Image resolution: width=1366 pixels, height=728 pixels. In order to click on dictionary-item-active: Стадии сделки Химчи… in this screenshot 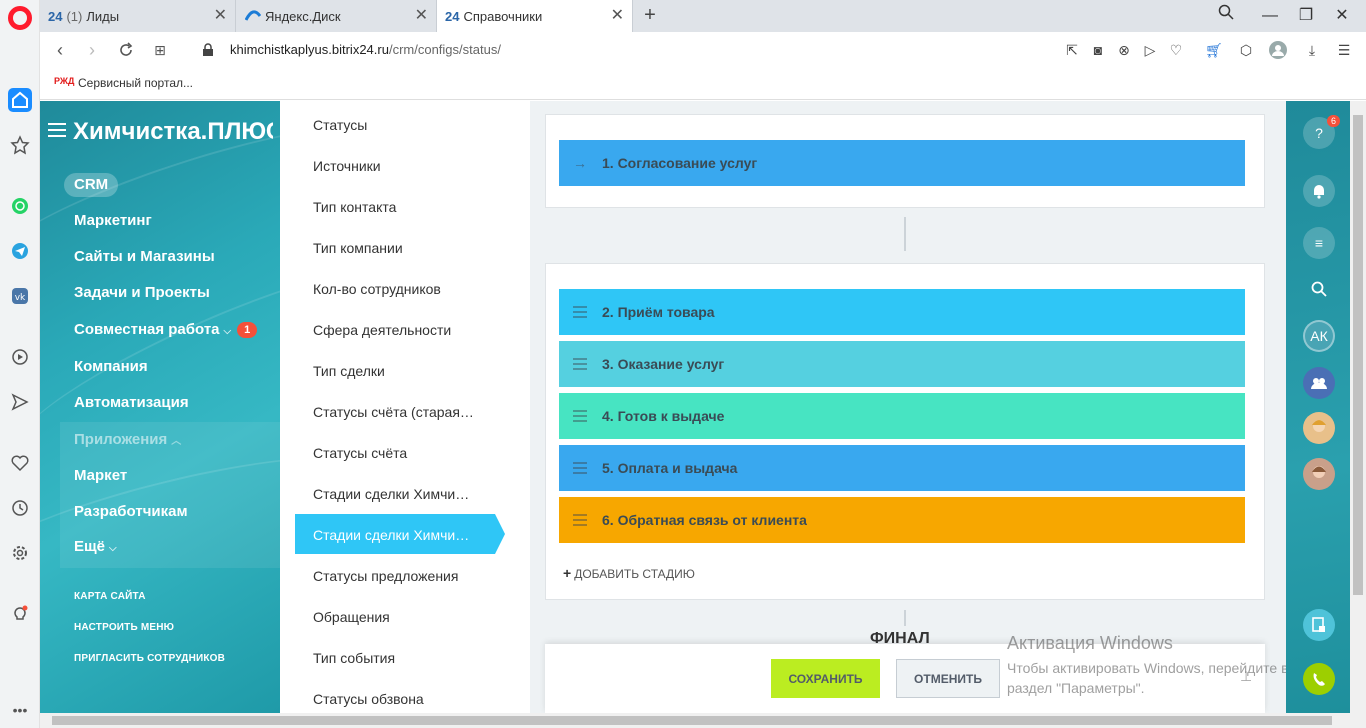, I will do `click(391, 535)`.